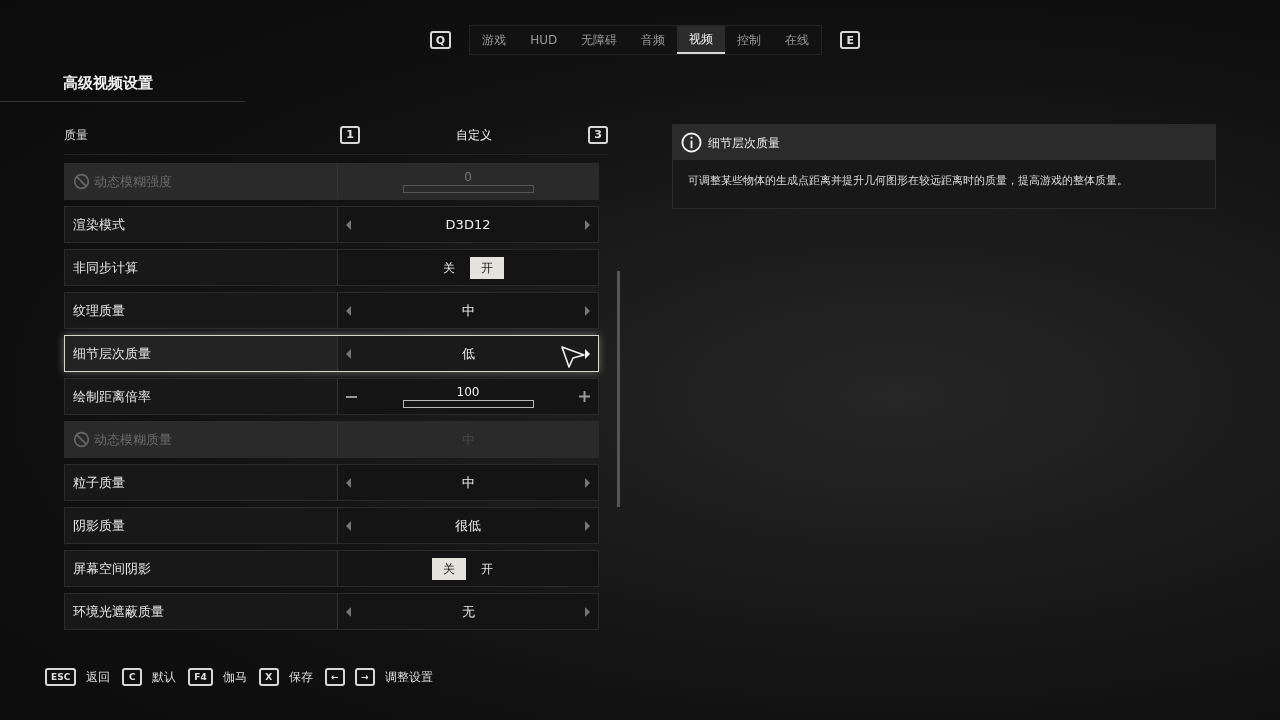  I want to click on tab: 控制, so click(749, 40).